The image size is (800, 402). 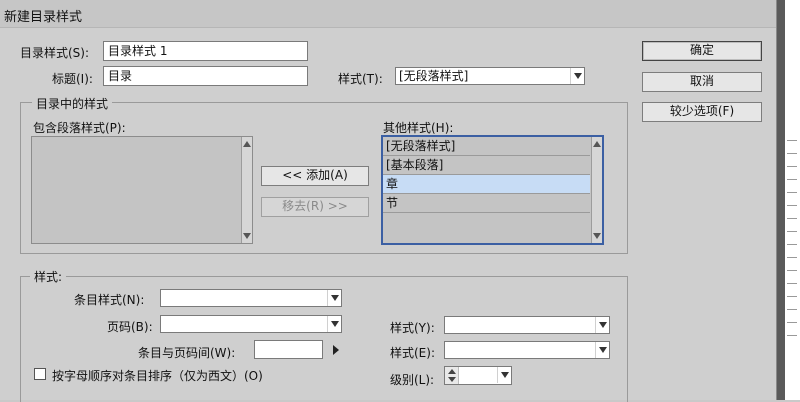 What do you see at coordinates (486, 184) in the screenshot?
I see `list-item-selected: 章` at bounding box center [486, 184].